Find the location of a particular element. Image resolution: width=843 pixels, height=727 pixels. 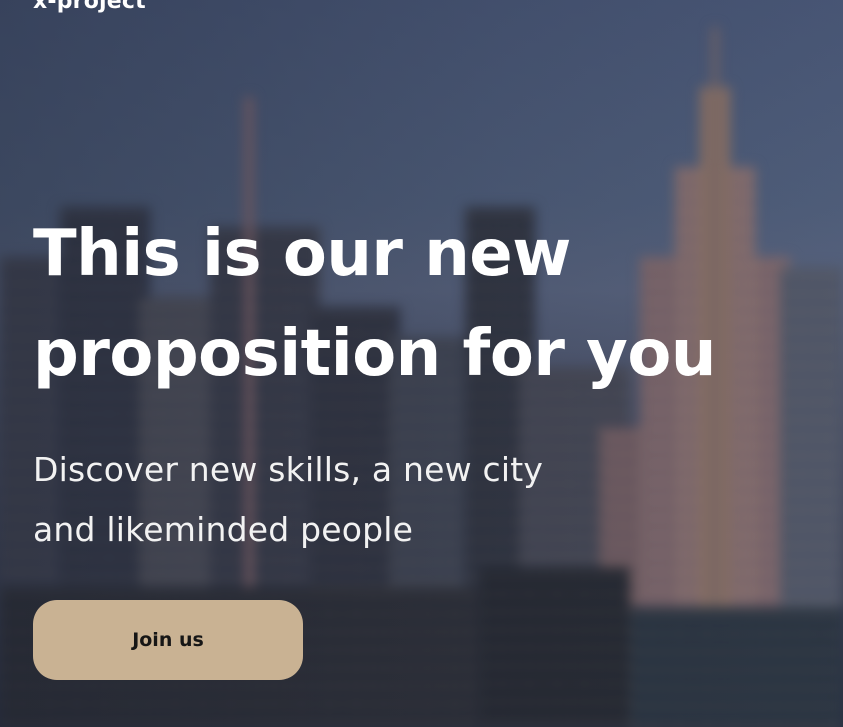

hero-headline-line-1: This is our new is located at coordinates (302, 254).